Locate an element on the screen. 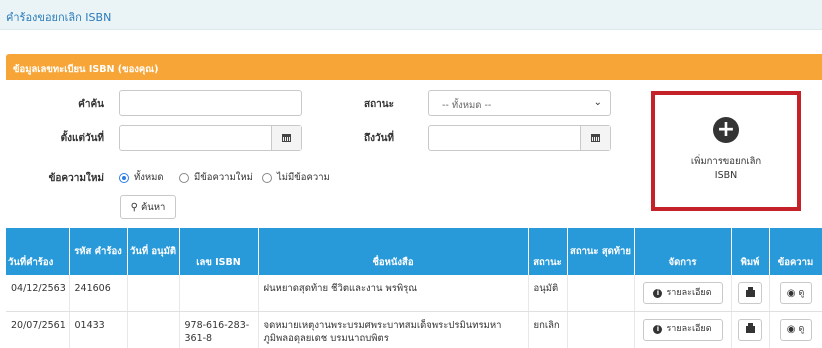 This screenshot has width=822, height=348. new-message-label: ข้อความใหม่ is located at coordinates (76, 178).